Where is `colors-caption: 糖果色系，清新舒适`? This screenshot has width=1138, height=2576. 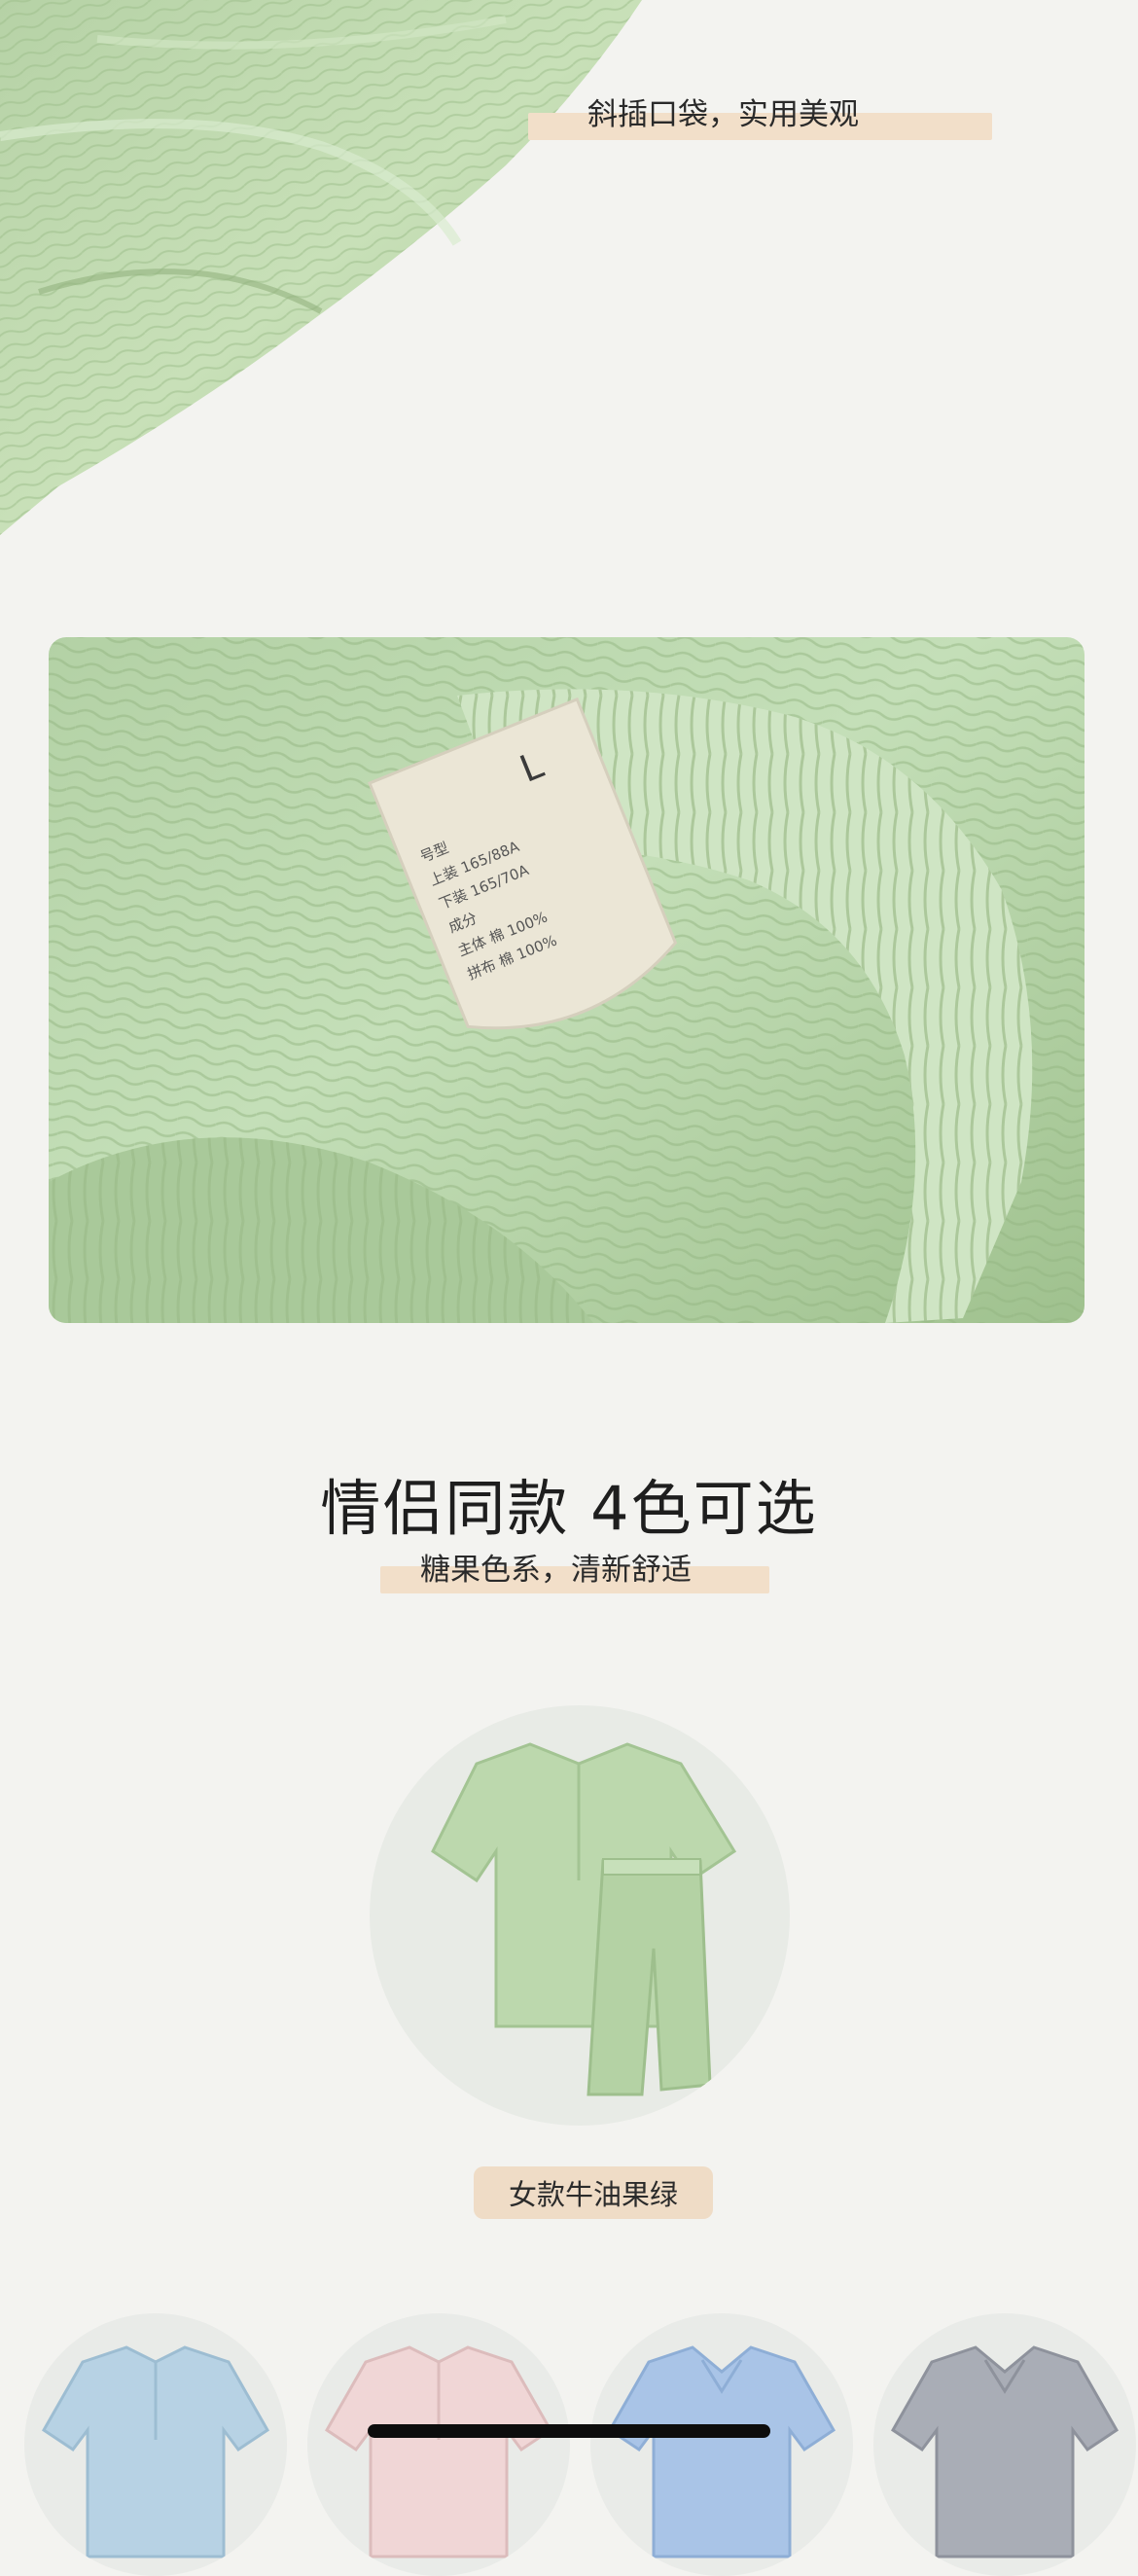 colors-caption: 糖果色系，清新舒适 is located at coordinates (556, 1570).